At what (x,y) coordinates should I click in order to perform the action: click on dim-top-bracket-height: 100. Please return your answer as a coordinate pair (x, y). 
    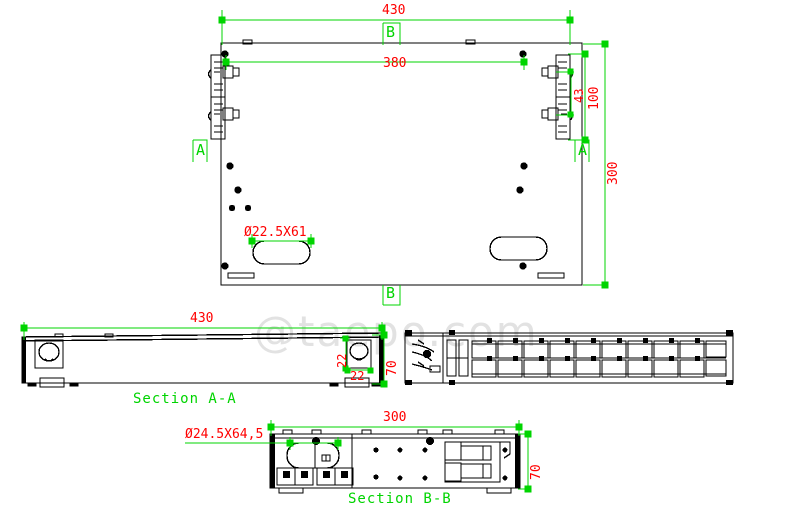
    Looking at the image, I should click on (594, 98).